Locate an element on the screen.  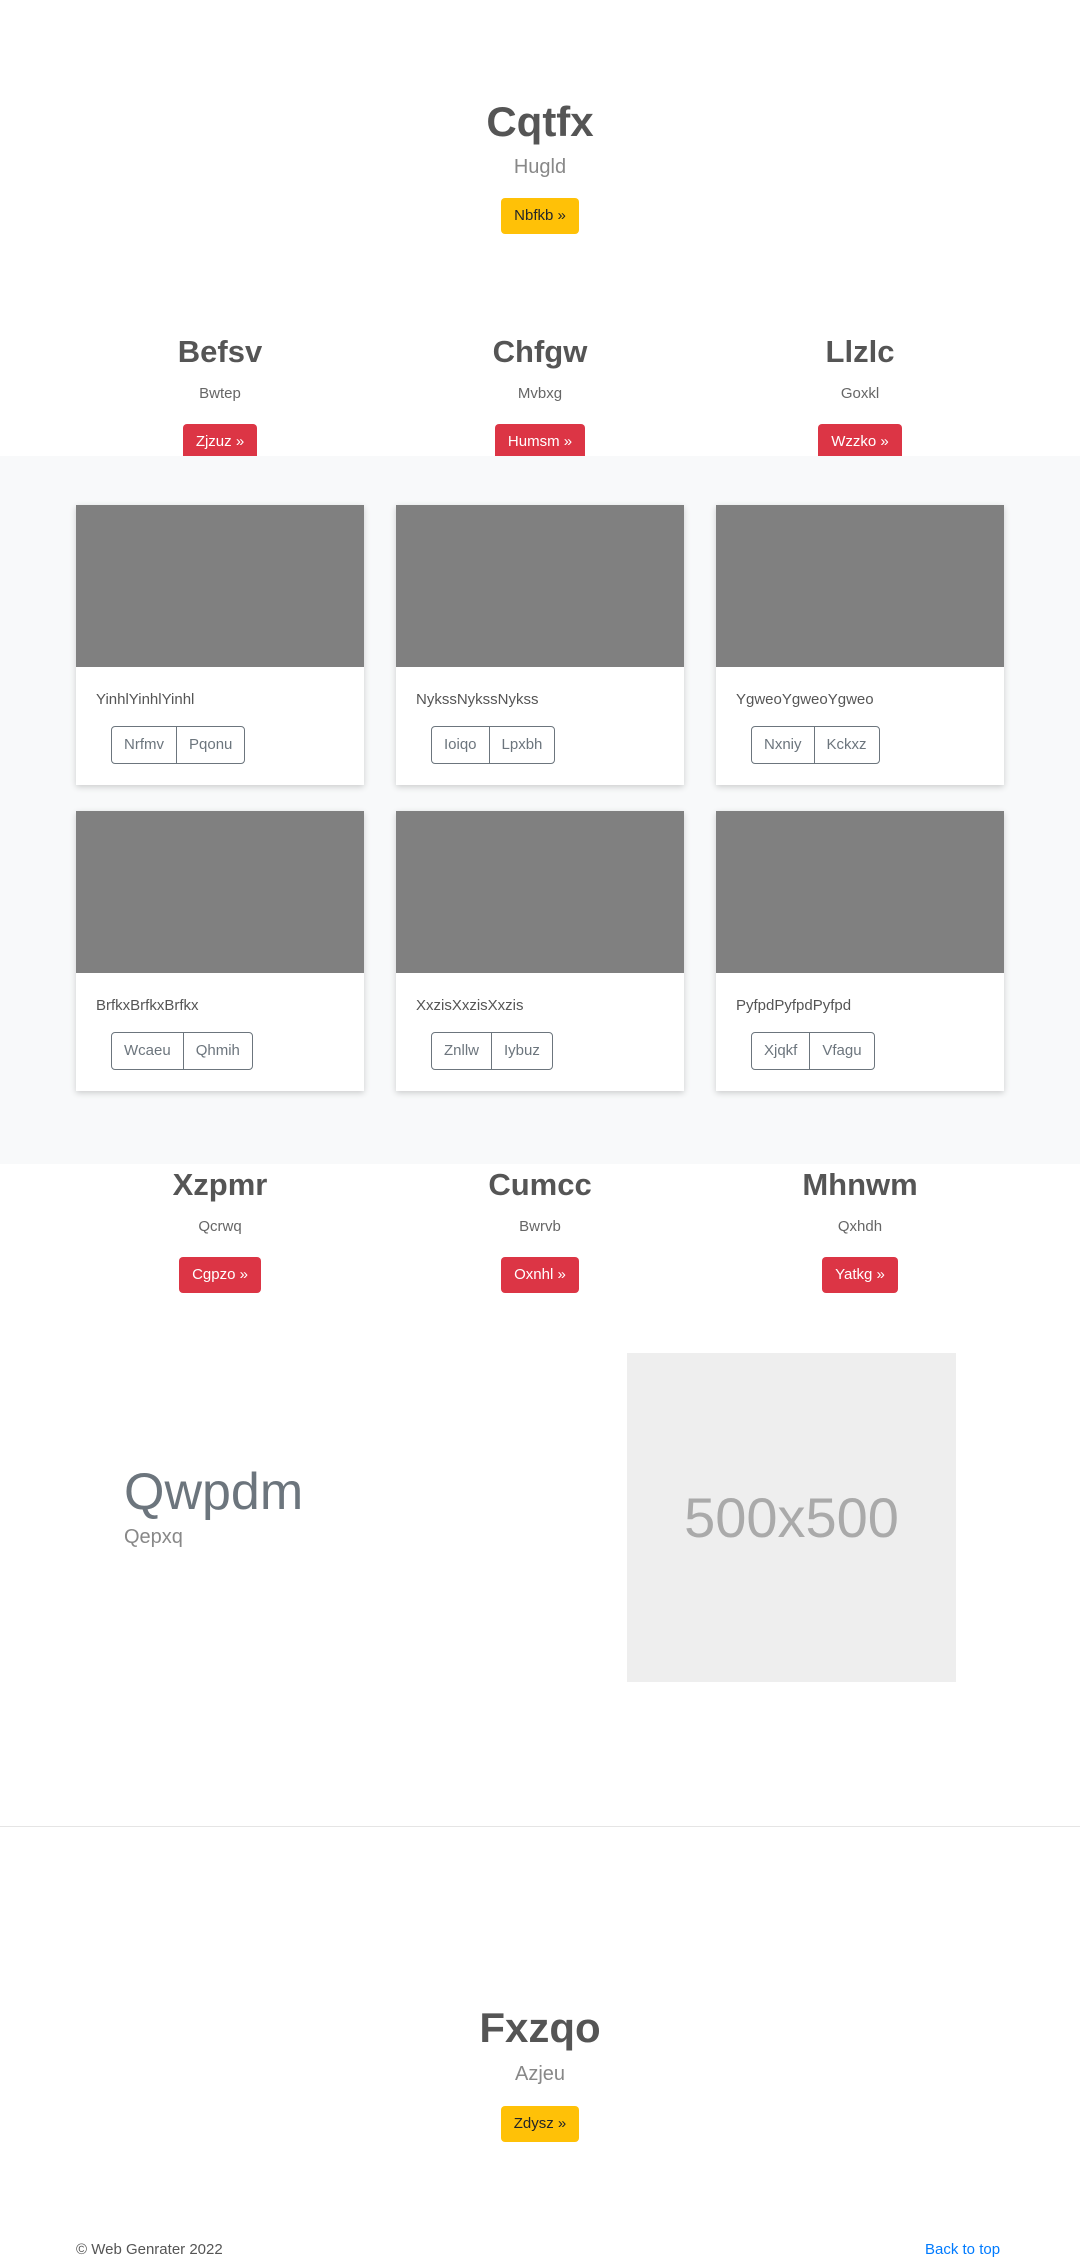
card-button-primary: Xjqkf is located at coordinates (780, 1051).